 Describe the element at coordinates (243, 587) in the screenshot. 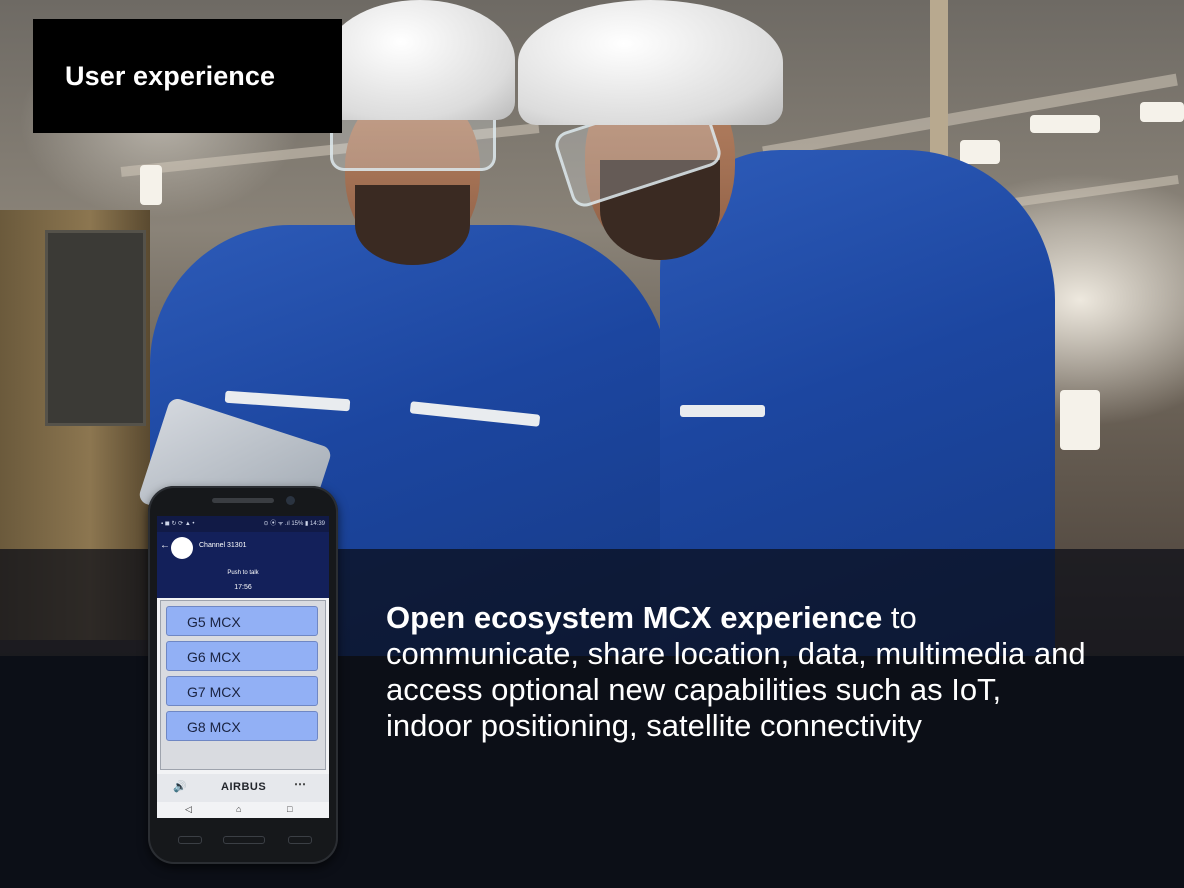

I see `ptt-time: 17:56` at that location.